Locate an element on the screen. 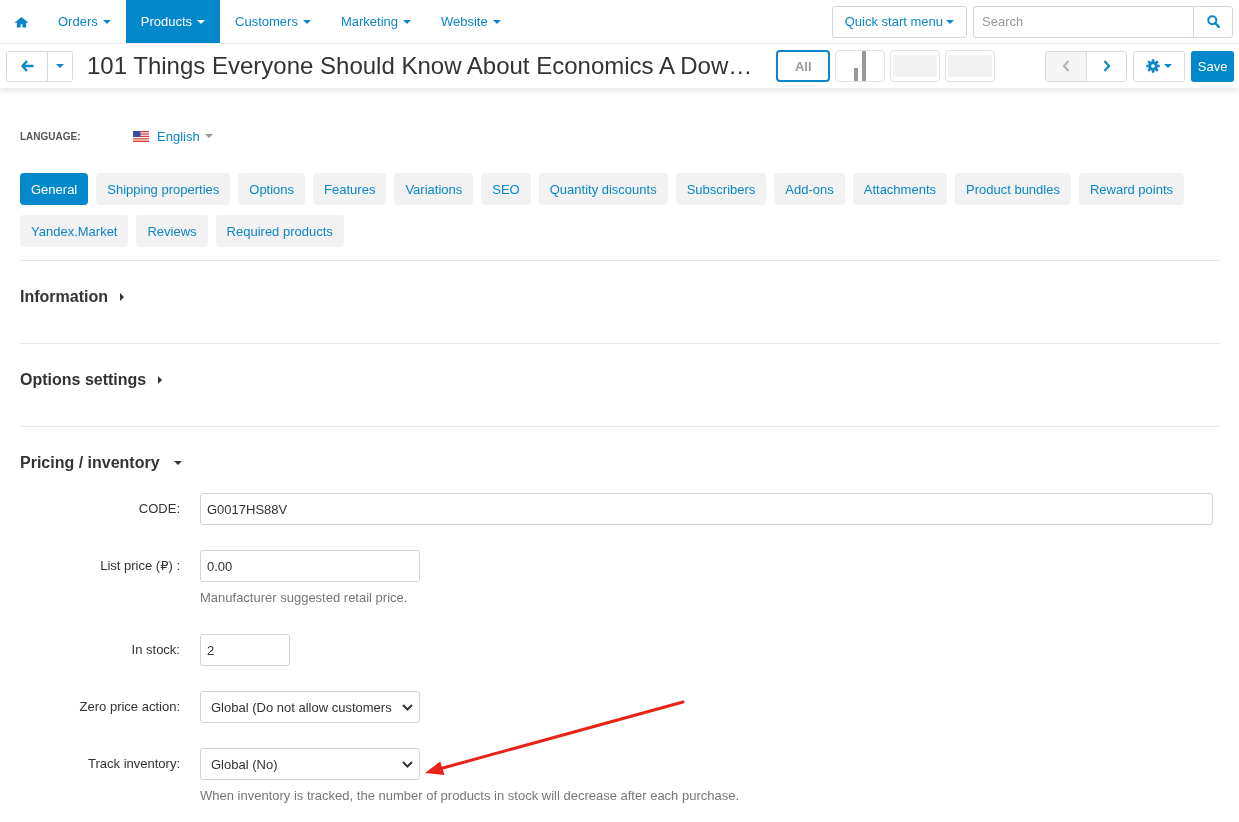 Image resolution: width=1239 pixels, height=822 pixels. tab: Required products is located at coordinates (279, 231).